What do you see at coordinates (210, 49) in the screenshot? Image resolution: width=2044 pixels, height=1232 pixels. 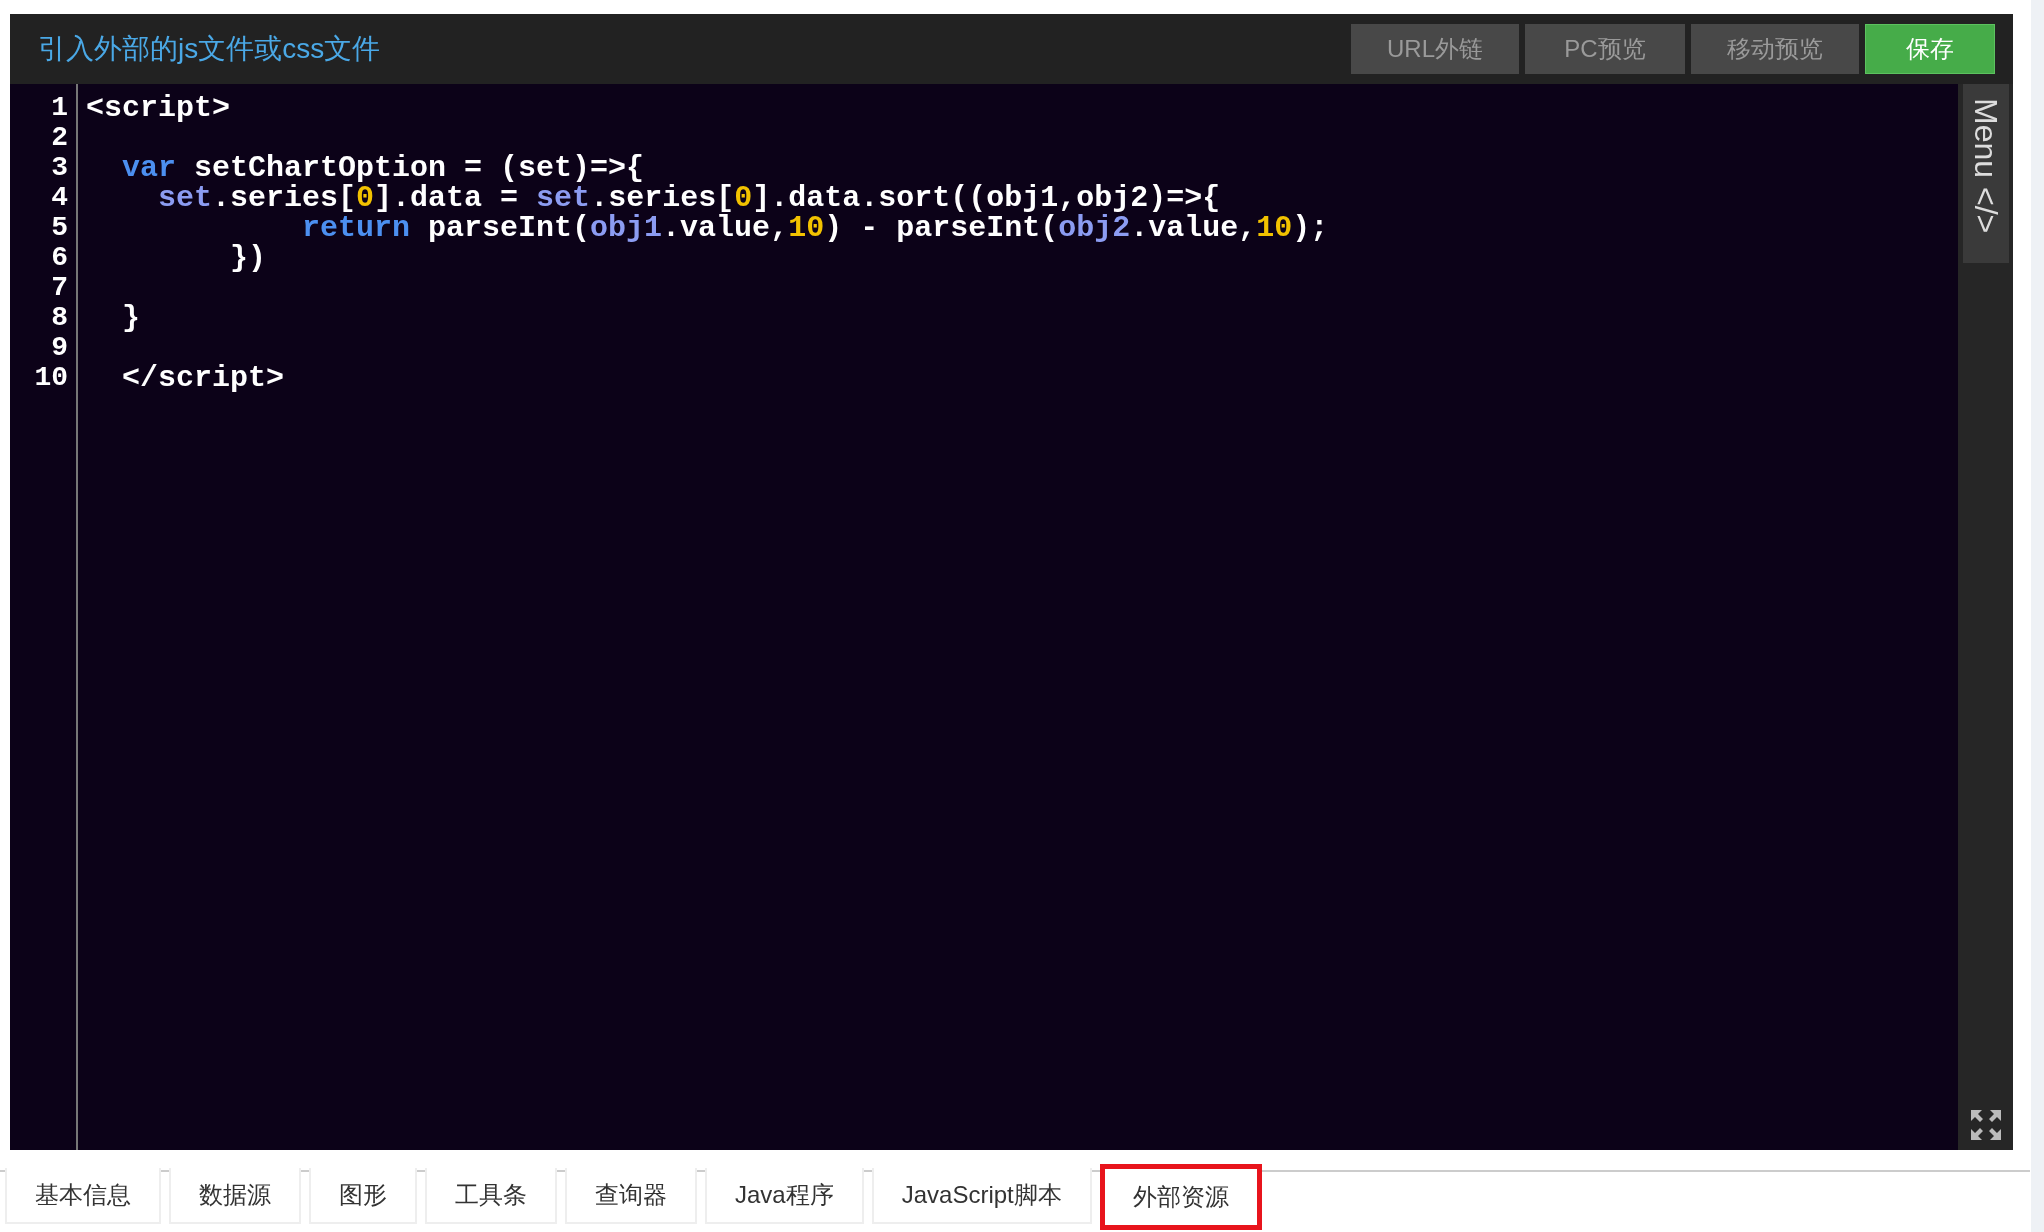 I see `panel-title: 引入外部的js文件或css文件` at bounding box center [210, 49].